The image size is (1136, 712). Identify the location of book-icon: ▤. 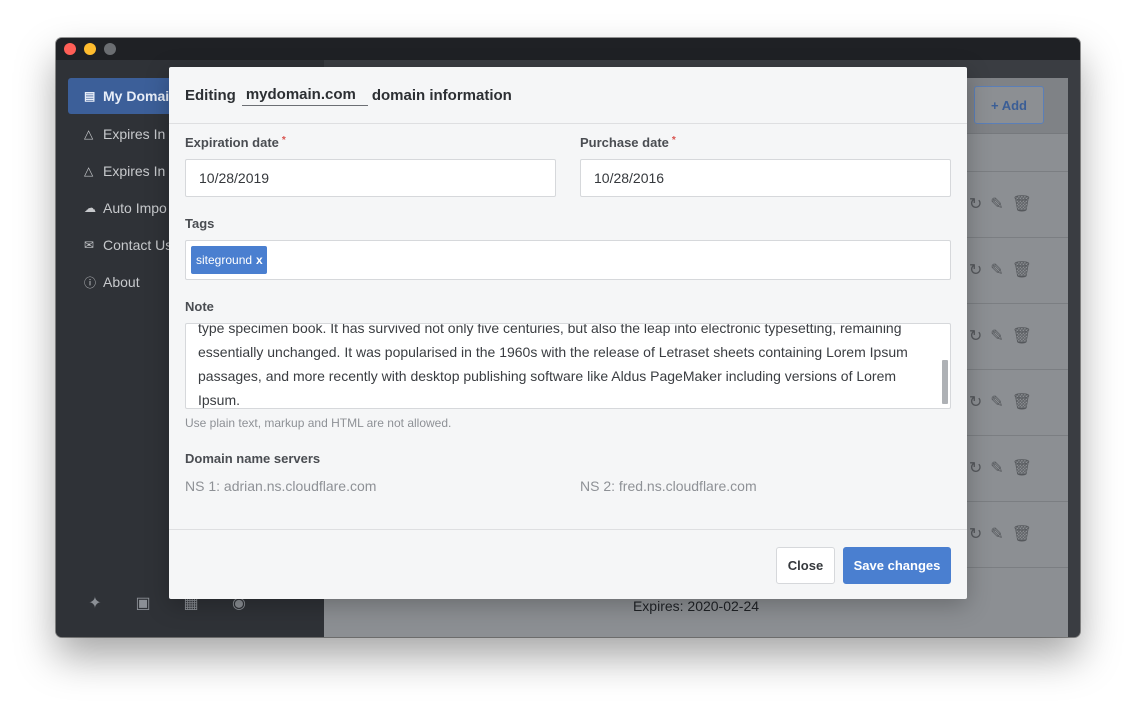
(90, 96).